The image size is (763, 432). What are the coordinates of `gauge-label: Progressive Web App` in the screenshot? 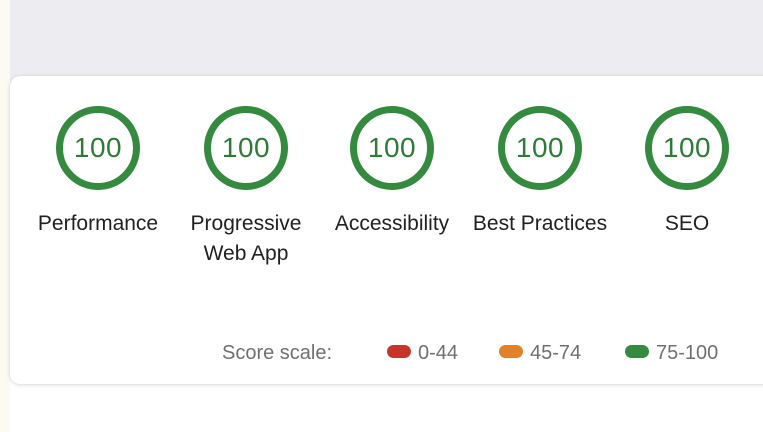 It's located at (246, 238).